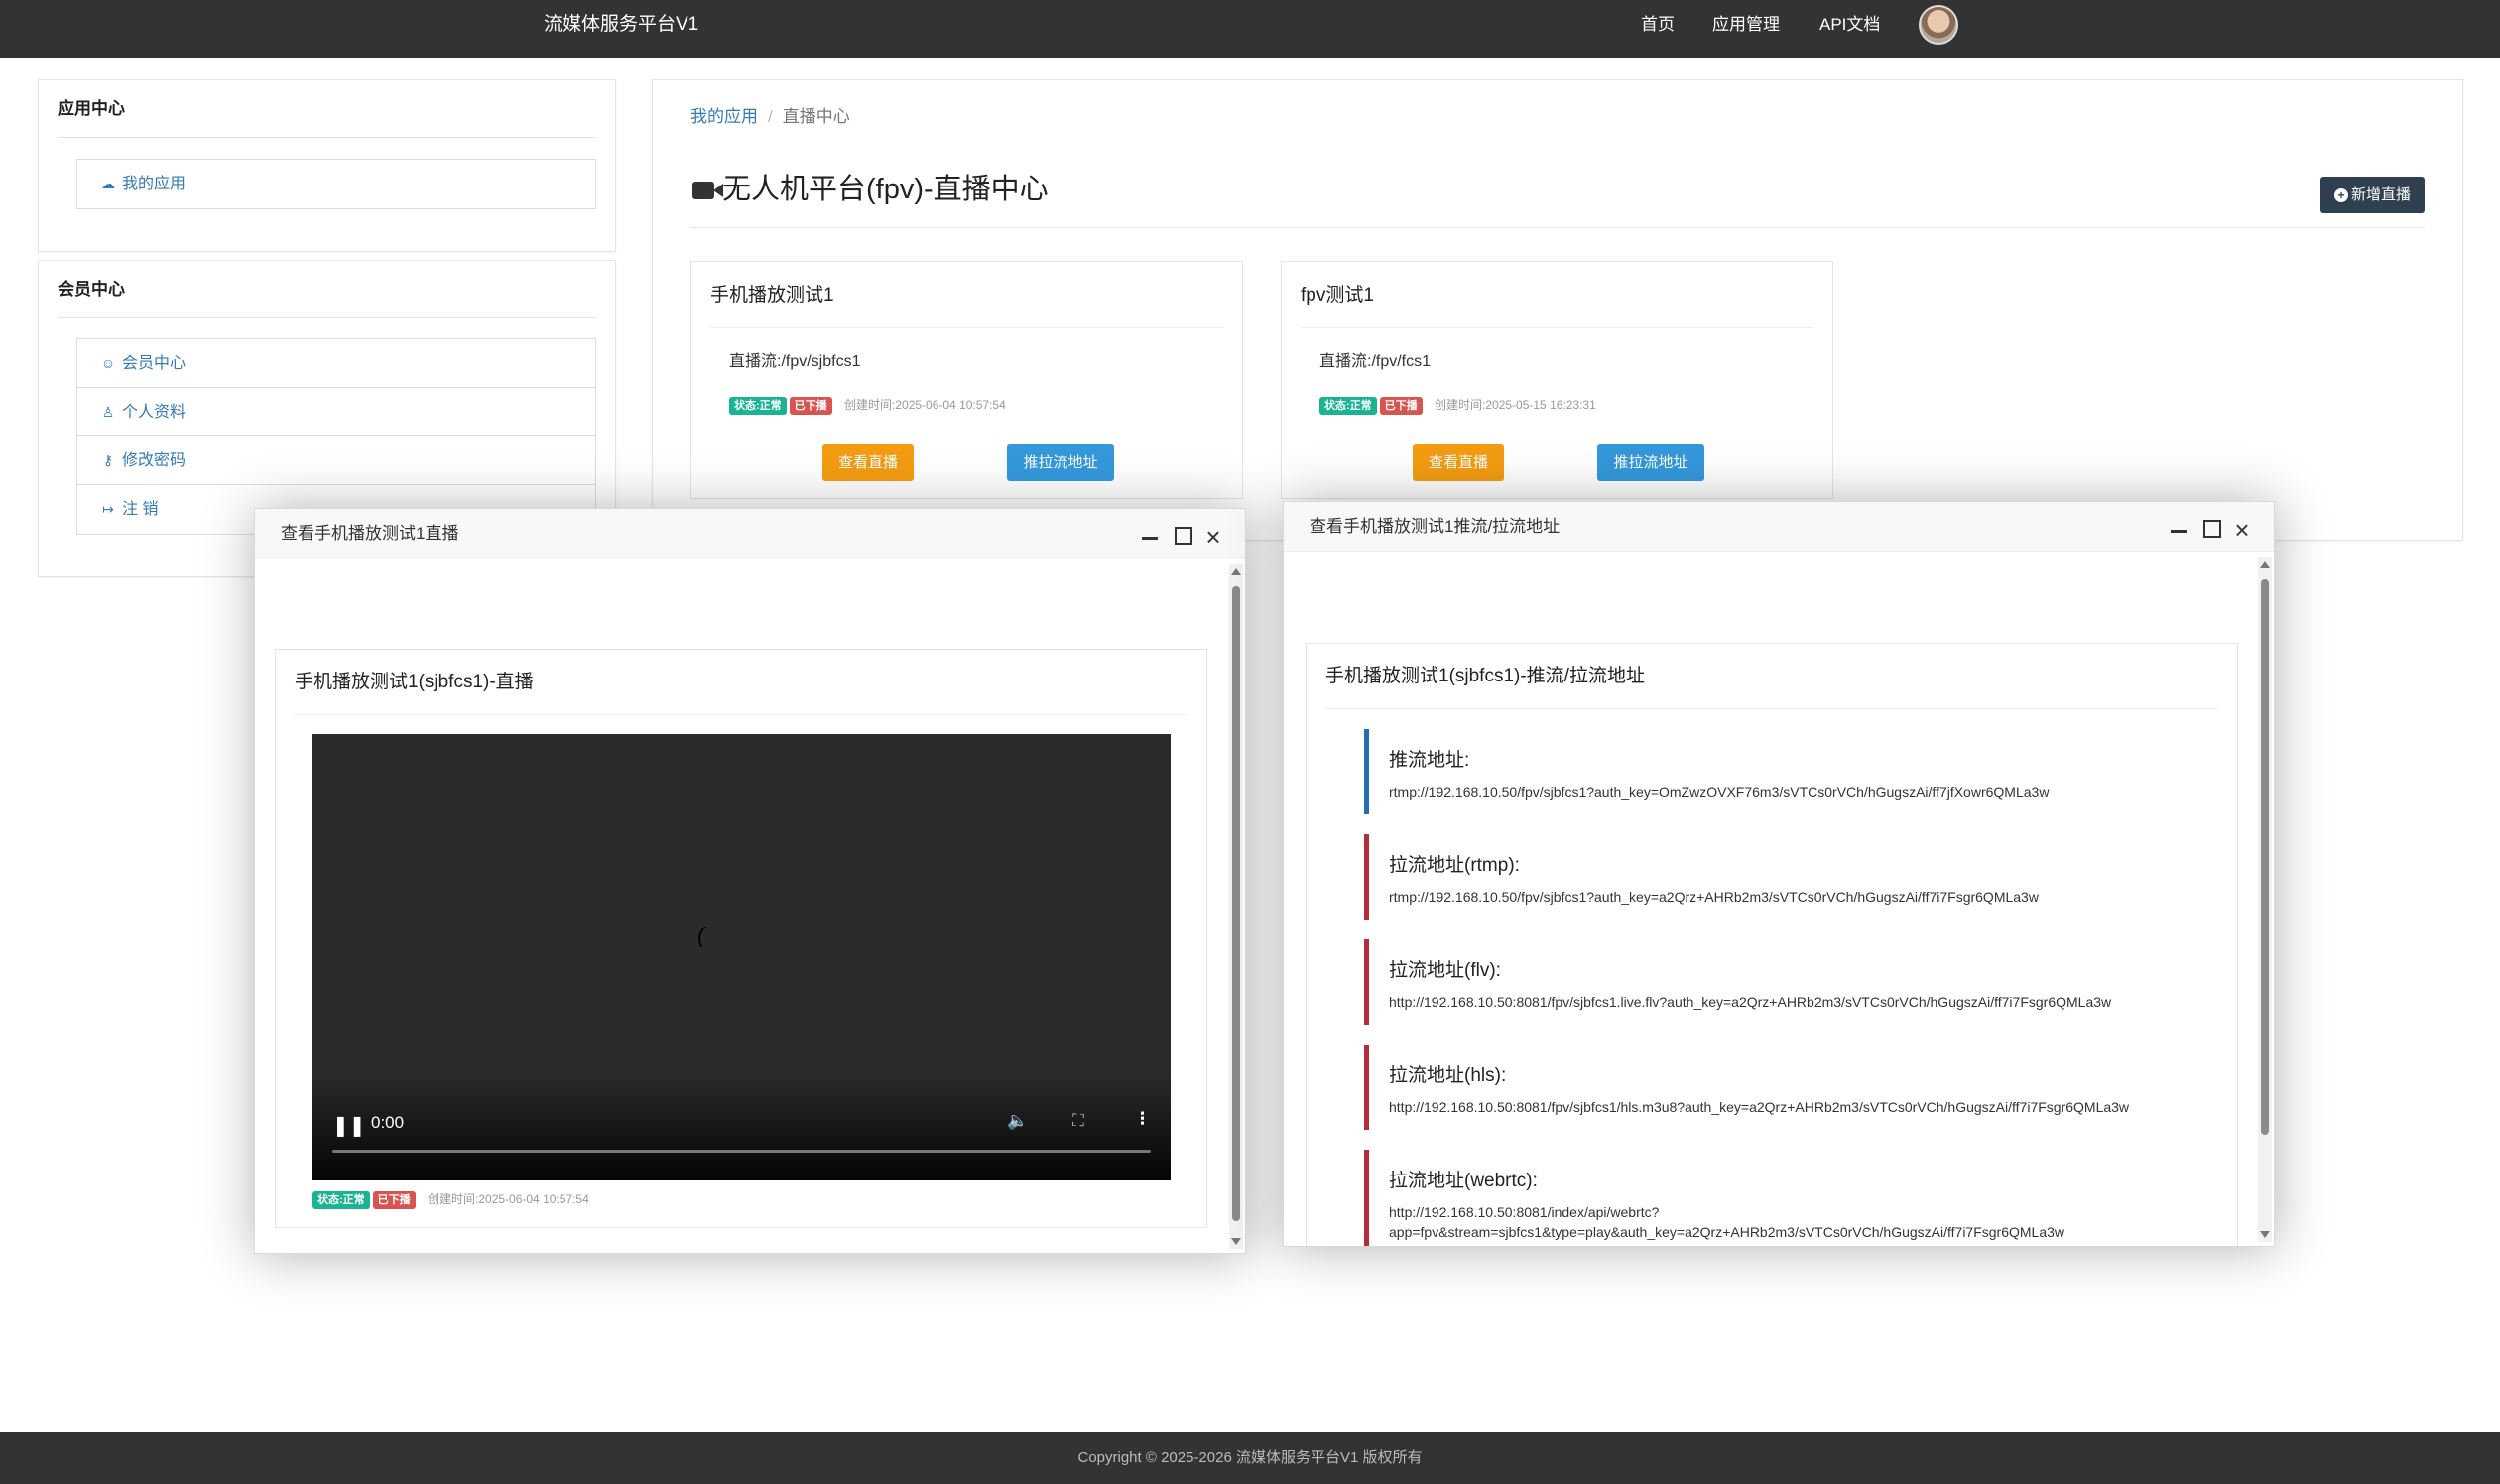 This screenshot has height=1484, width=2500. Describe the element at coordinates (108, 412) in the screenshot. I see `user-icon: ♙` at that location.